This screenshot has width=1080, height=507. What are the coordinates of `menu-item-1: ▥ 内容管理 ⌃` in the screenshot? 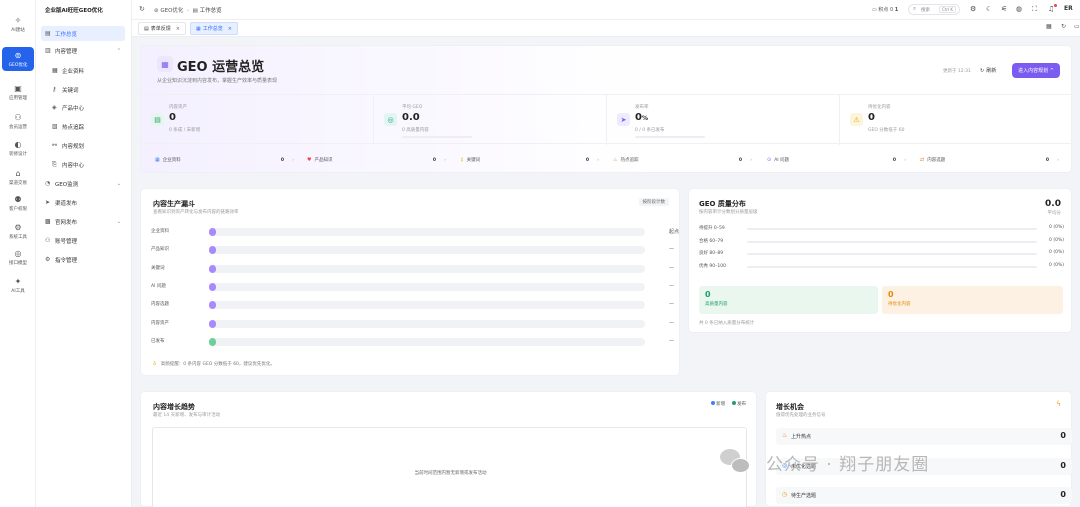 It's located at (83, 50).